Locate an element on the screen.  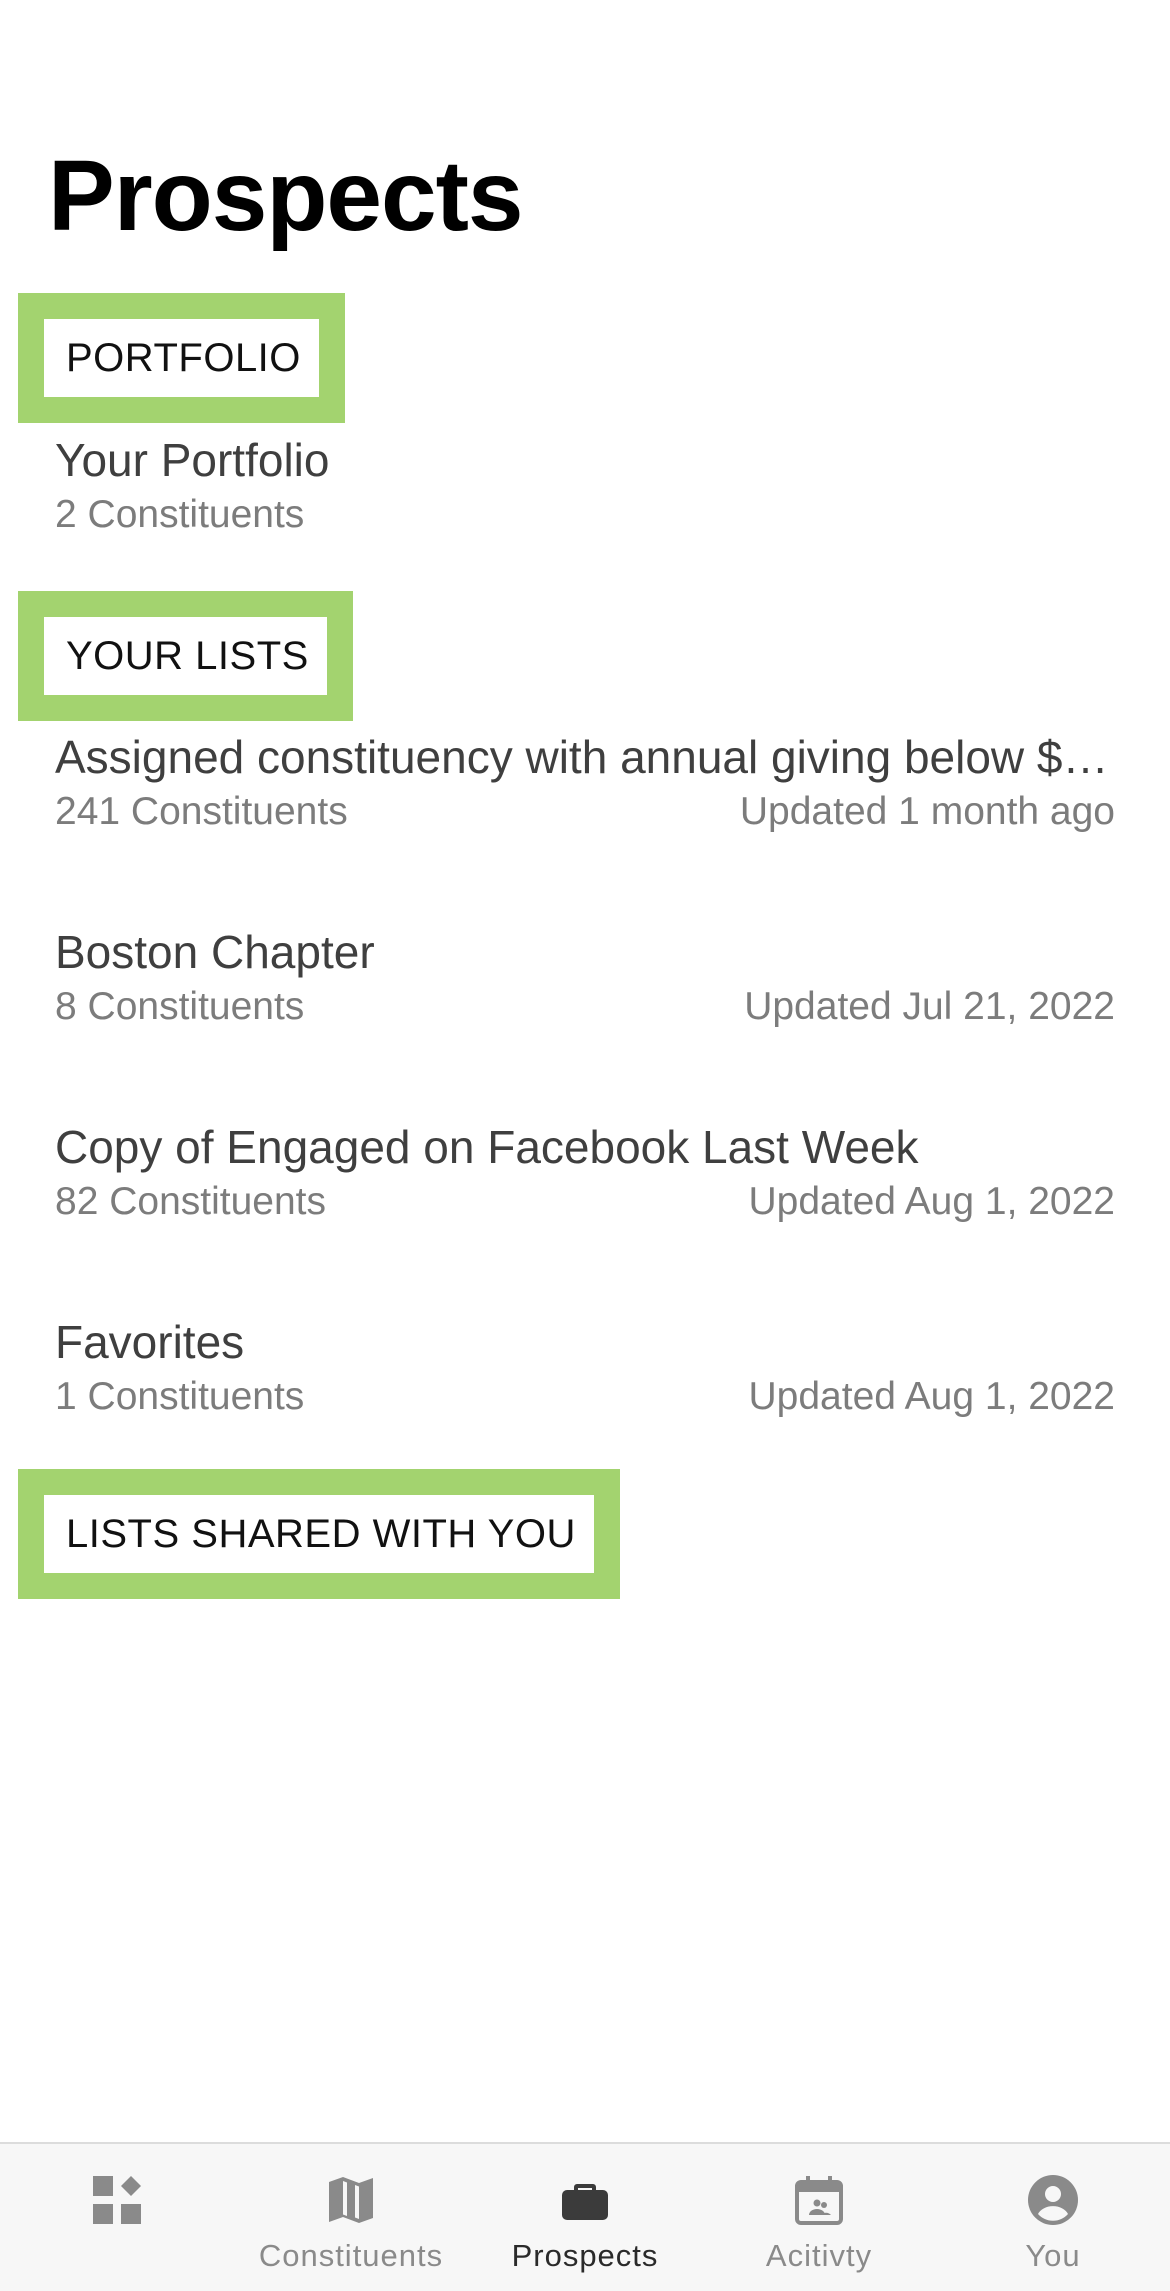
person-icon is located at coordinates (1053, 2200).